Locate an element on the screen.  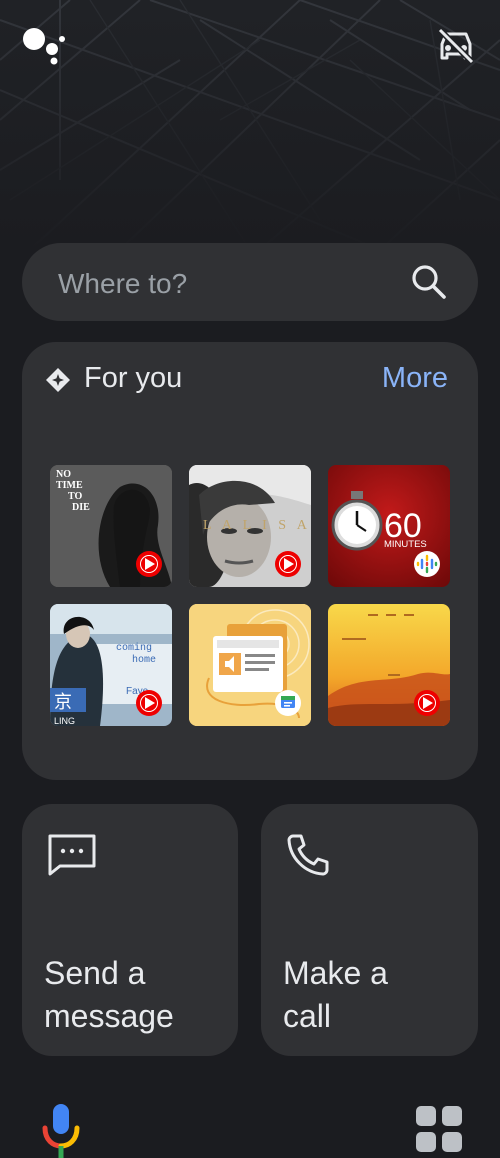
media-tile-news-article is located at coordinates (250, 665).